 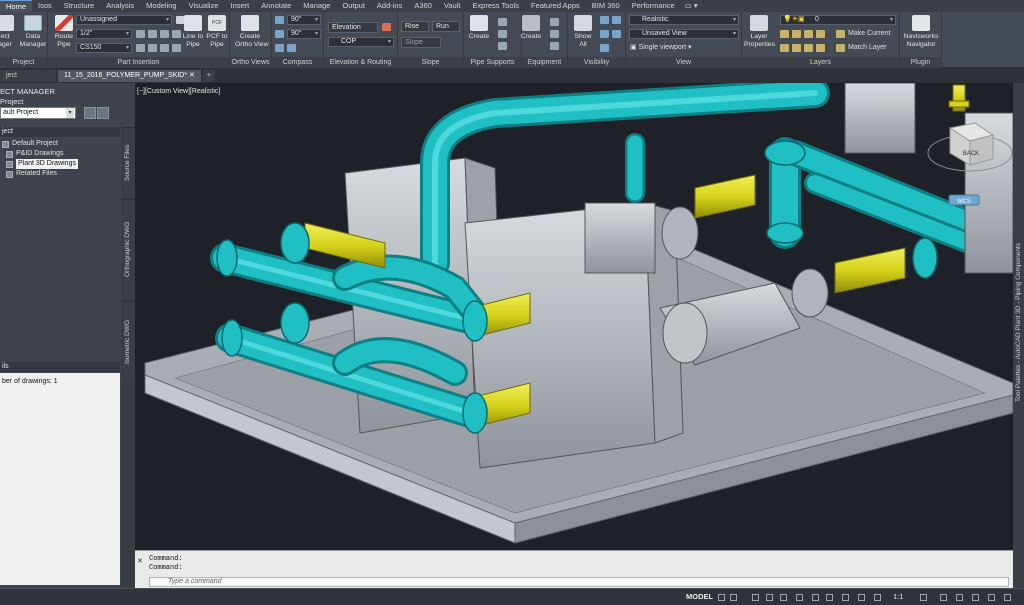 What do you see at coordinates (120, 6) in the screenshot?
I see `tab-analysis: Analysis` at bounding box center [120, 6].